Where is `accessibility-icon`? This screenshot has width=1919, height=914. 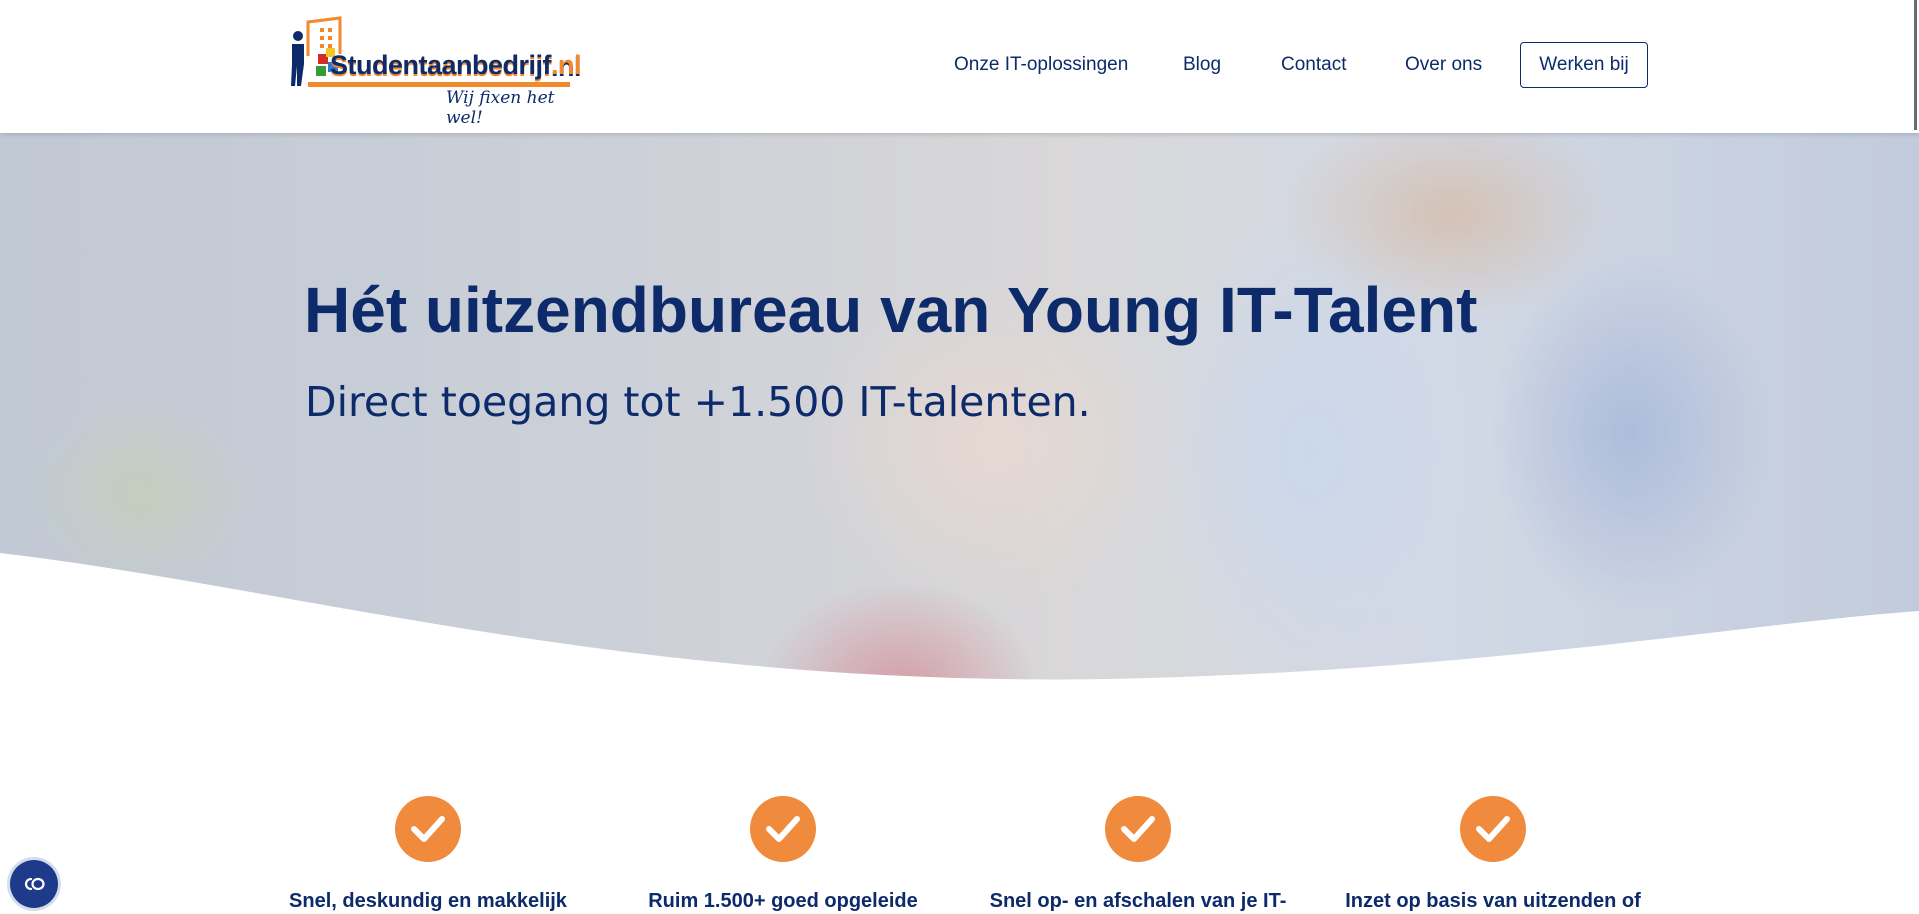
accessibility-icon is located at coordinates (34, 884).